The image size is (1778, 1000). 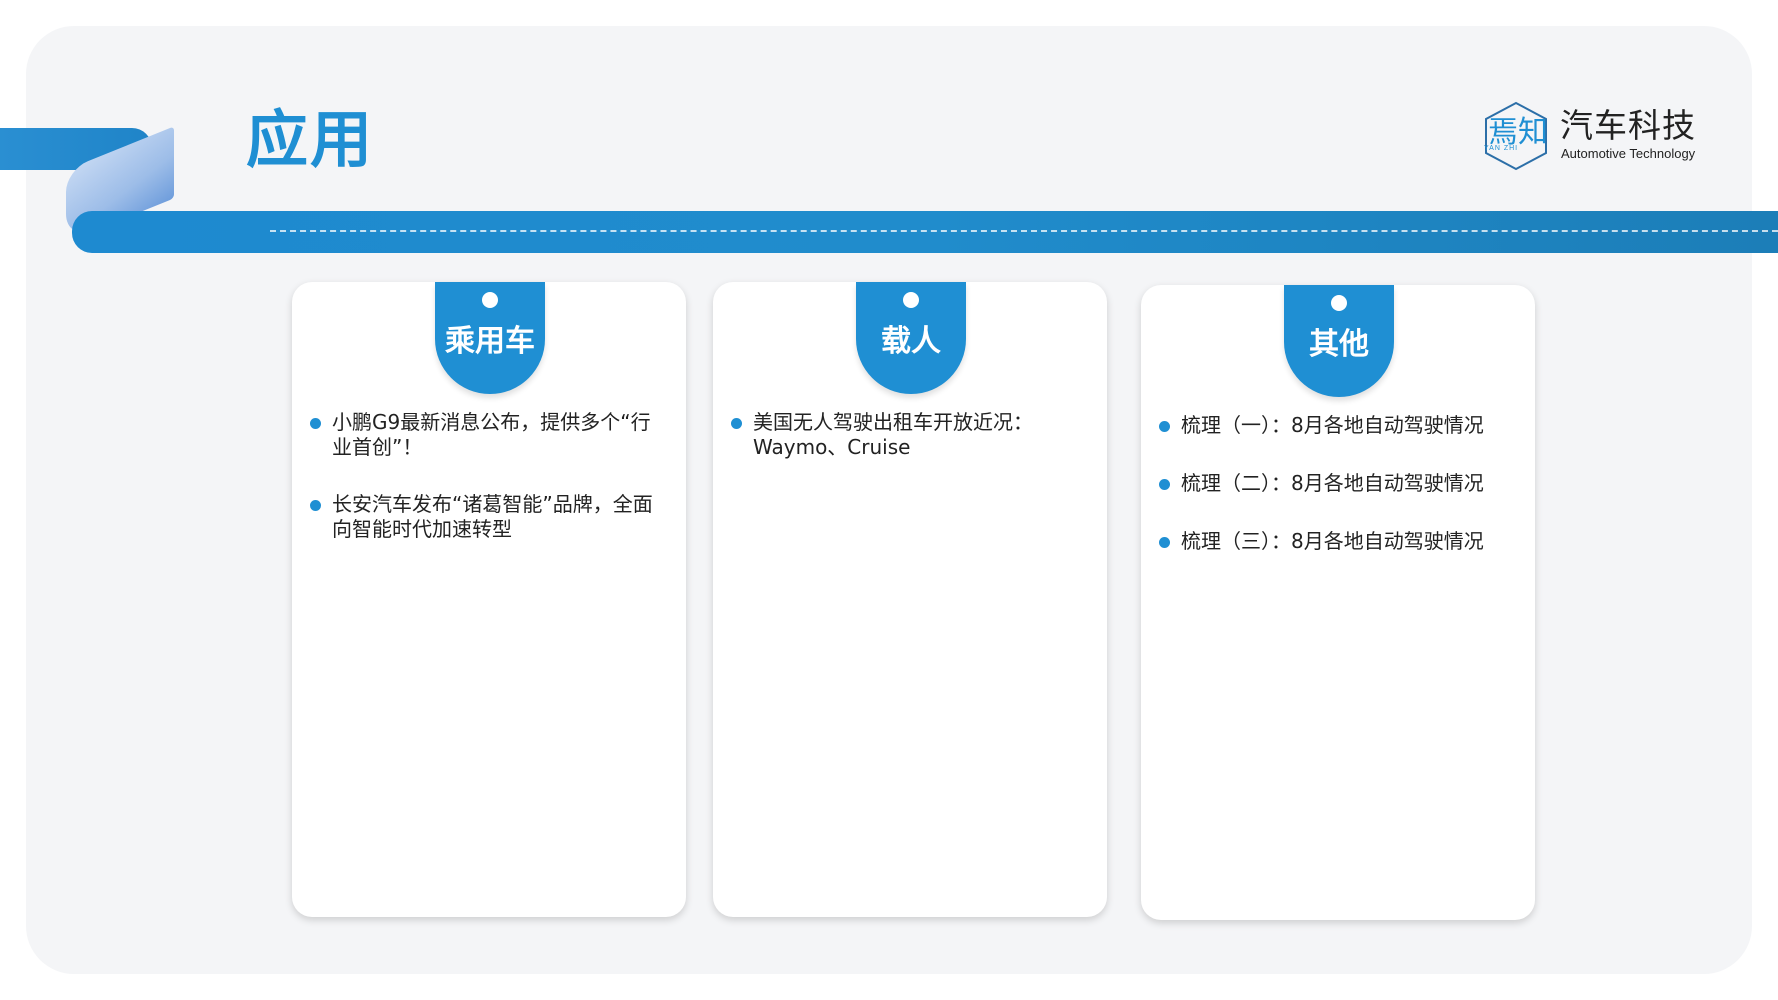 What do you see at coordinates (1332, 483) in the screenshot?
I see `list-item-text: 梳理（二）：8月各地自动驾驶情况` at bounding box center [1332, 483].